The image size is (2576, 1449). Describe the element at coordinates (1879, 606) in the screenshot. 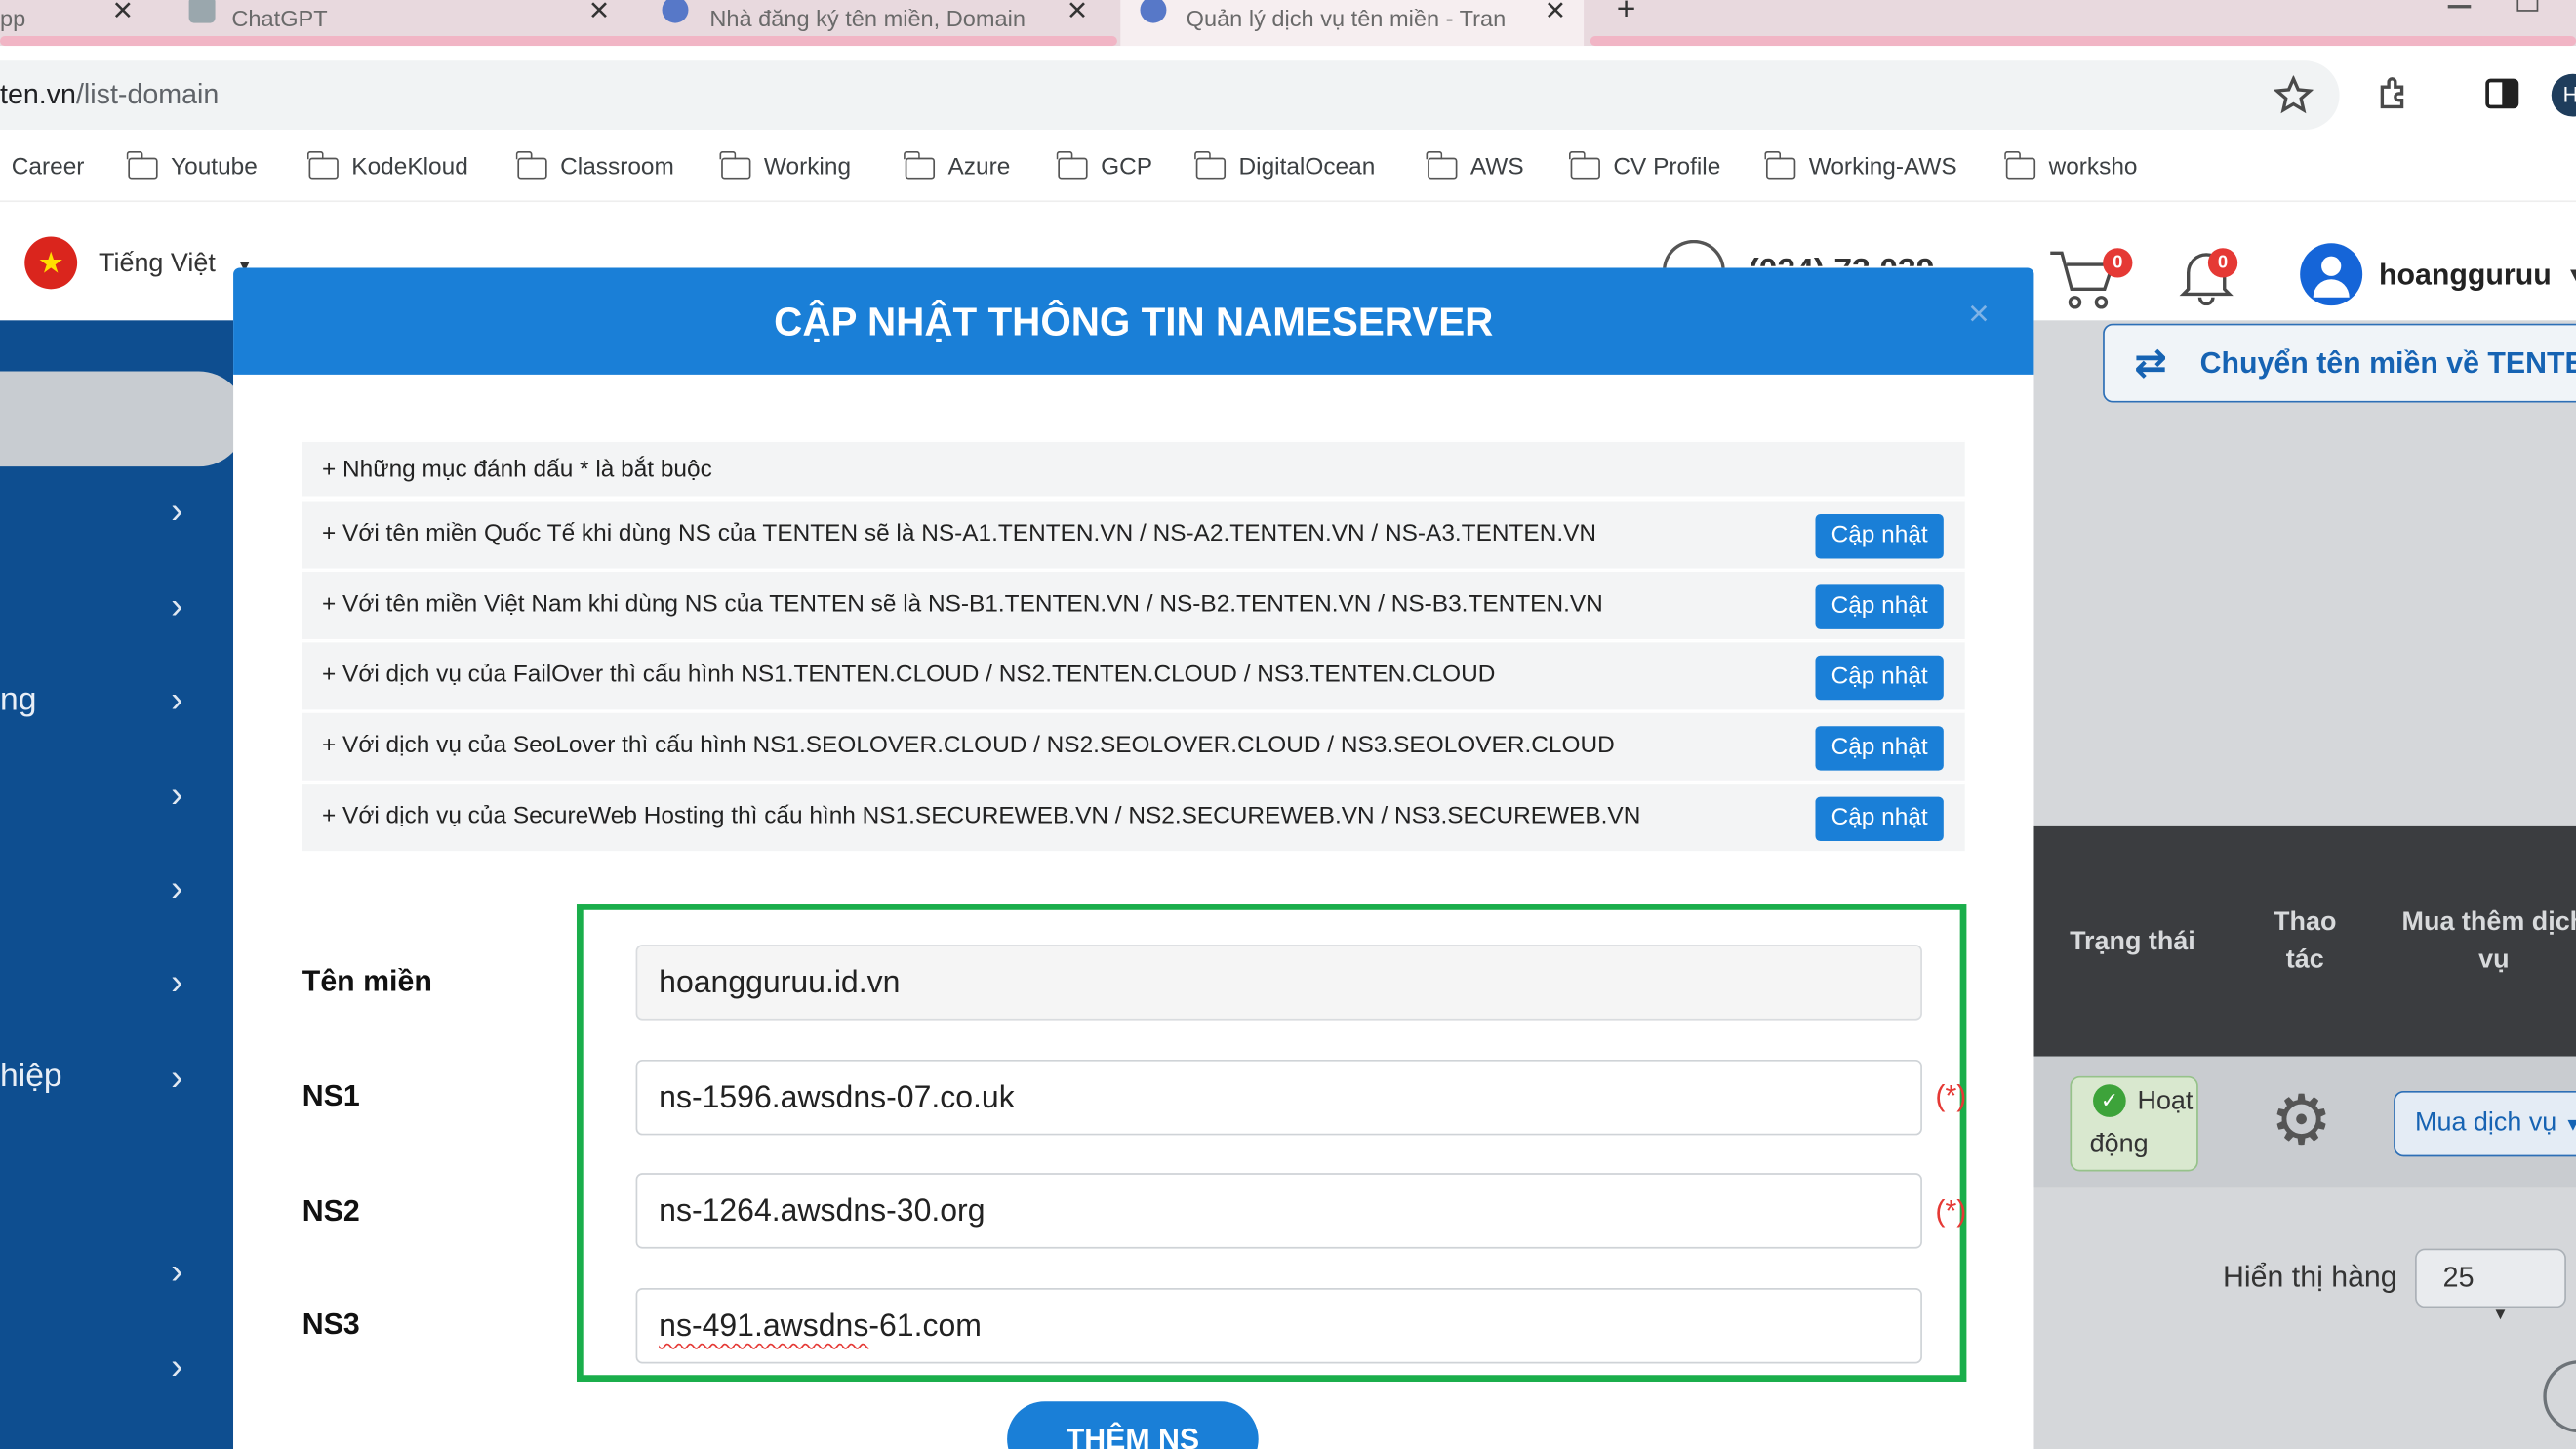

I see `update-tenten-vietnam-button: Cập nhật` at that location.